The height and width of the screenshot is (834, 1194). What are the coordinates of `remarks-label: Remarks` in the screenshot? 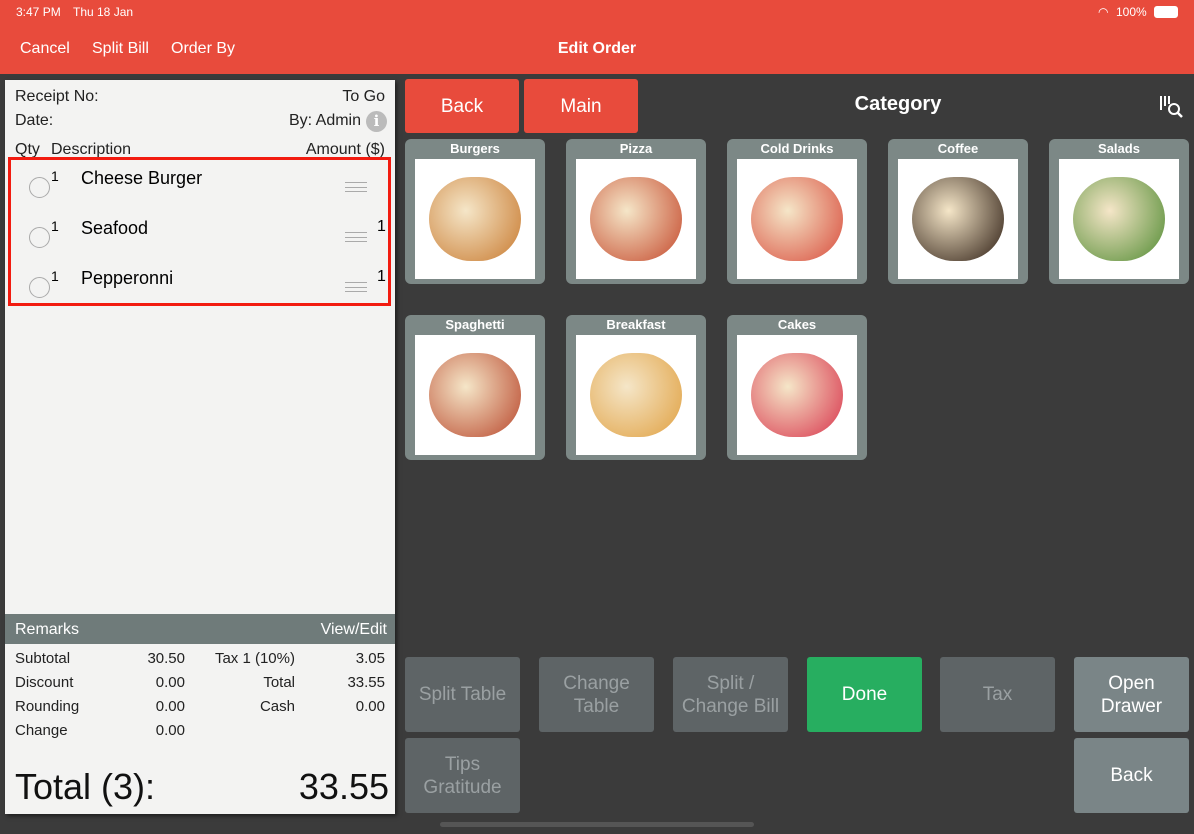 It's located at (47, 629).